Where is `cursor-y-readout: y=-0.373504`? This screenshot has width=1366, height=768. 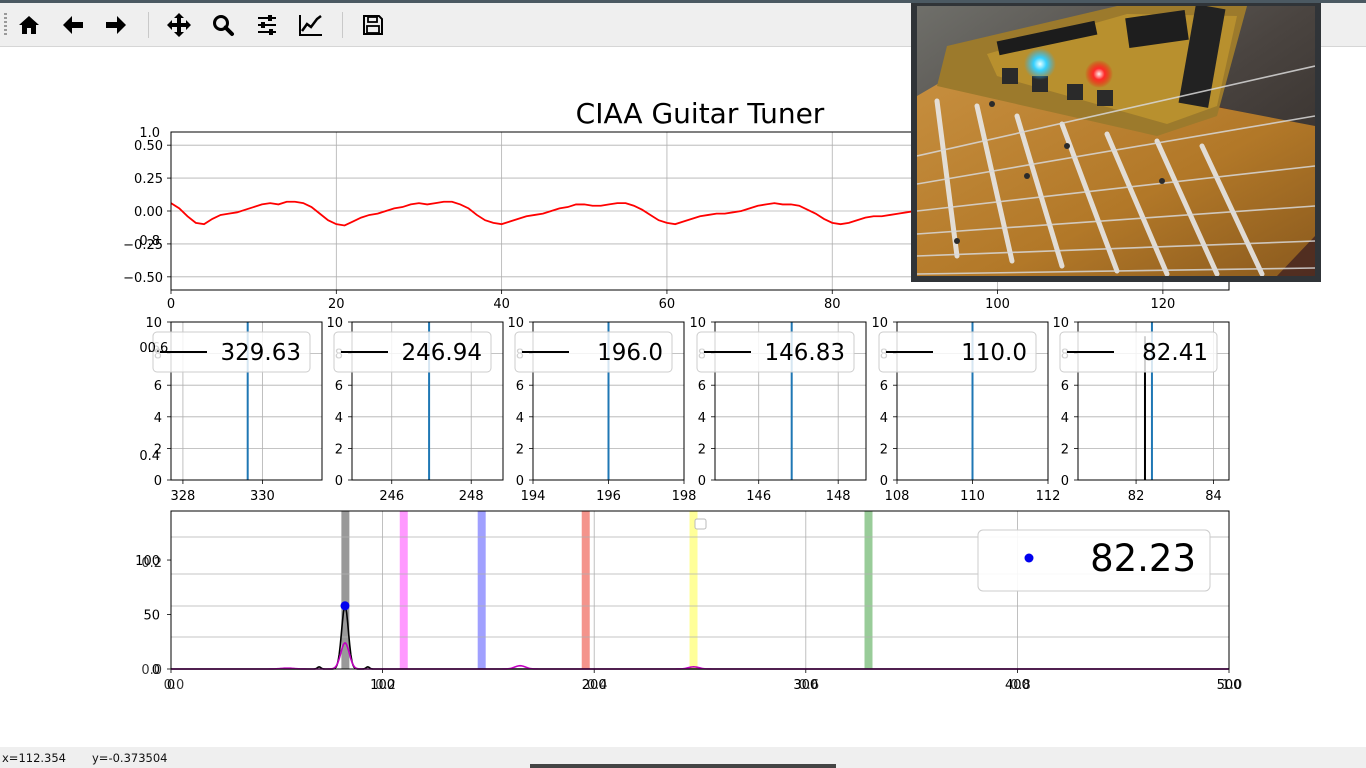
cursor-y-readout: y=-0.373504 is located at coordinates (130, 758).